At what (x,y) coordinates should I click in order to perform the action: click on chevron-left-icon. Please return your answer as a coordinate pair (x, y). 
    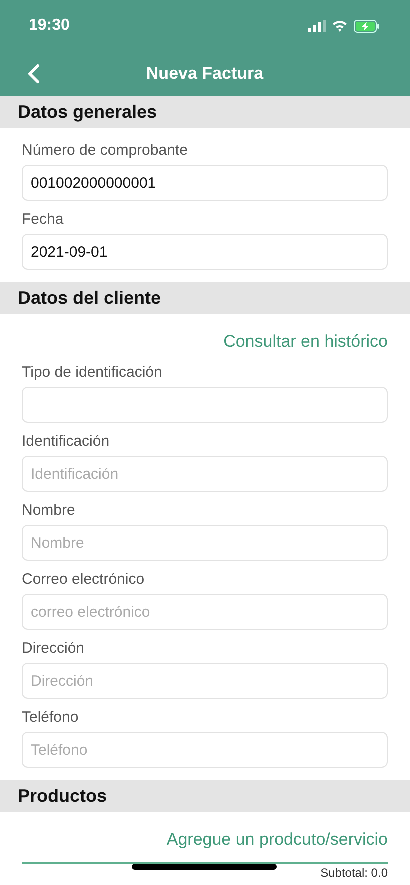
    Looking at the image, I should click on (34, 74).